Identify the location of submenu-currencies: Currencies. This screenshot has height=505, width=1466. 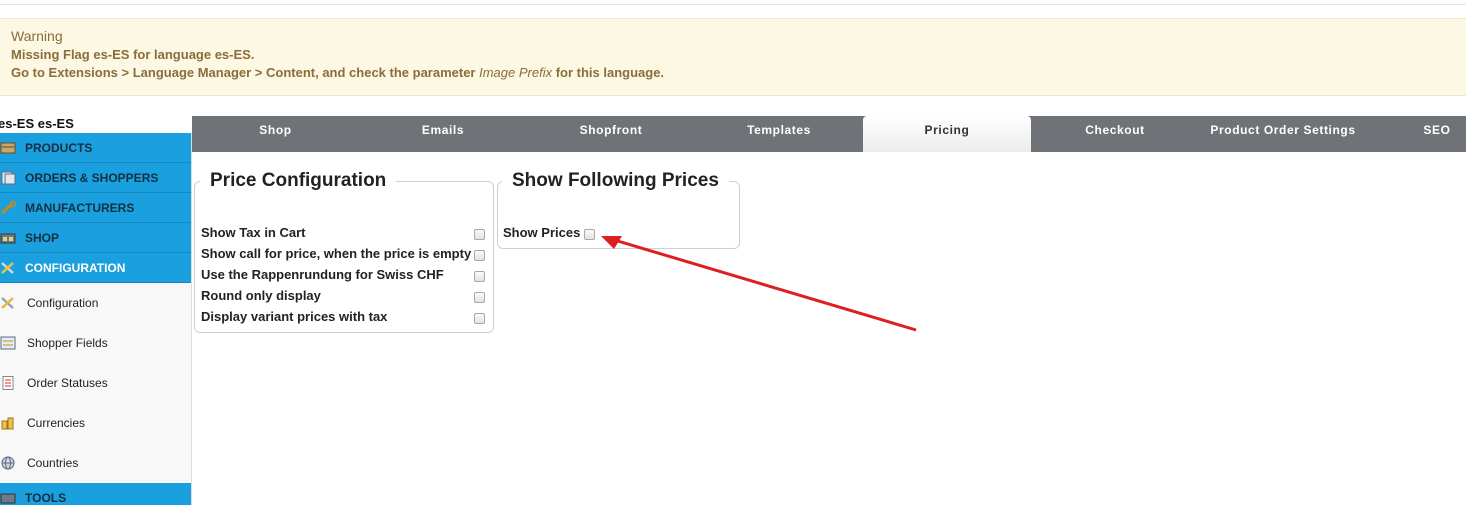
(95, 423).